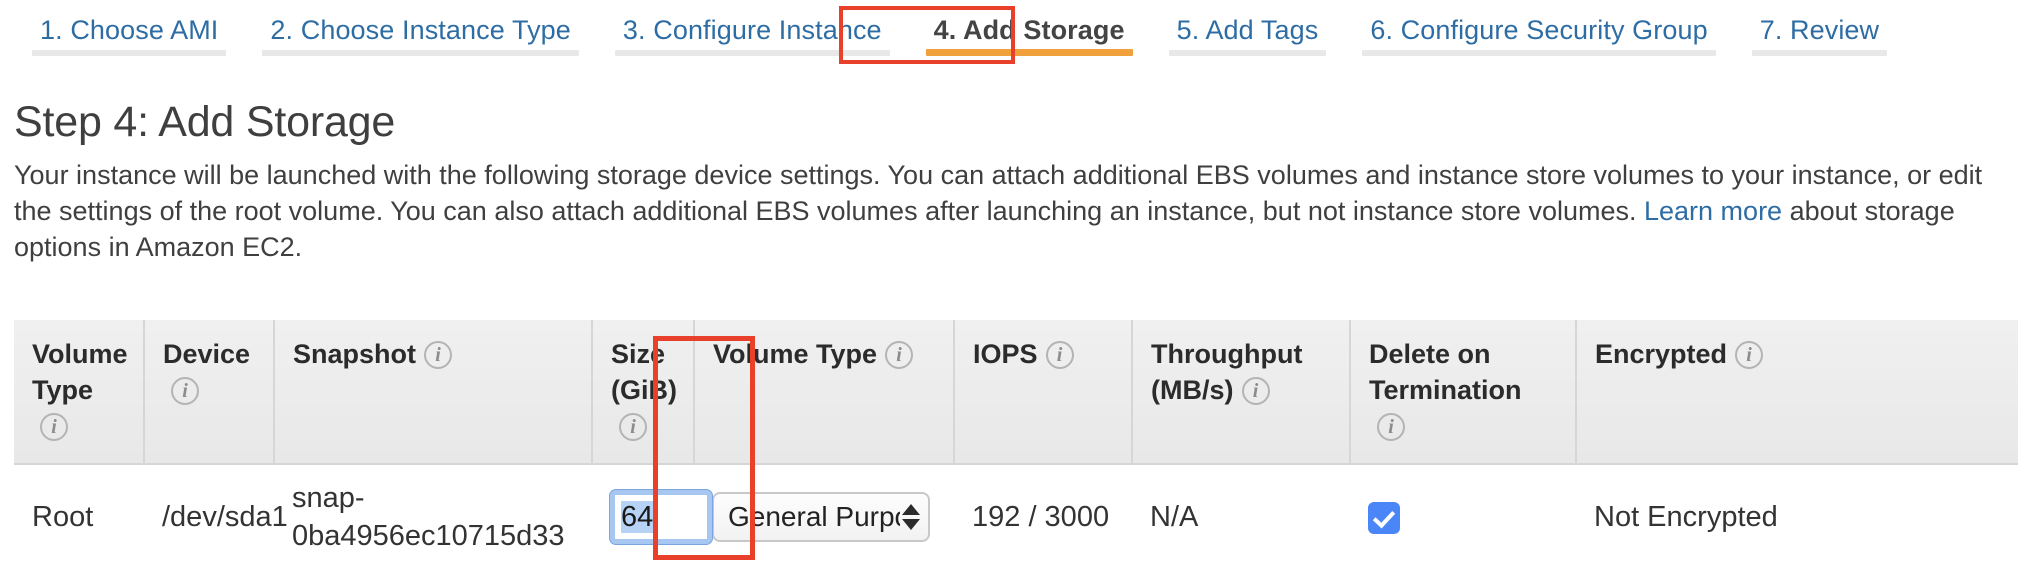  I want to click on col-header-label: Snapshot, so click(355, 354).